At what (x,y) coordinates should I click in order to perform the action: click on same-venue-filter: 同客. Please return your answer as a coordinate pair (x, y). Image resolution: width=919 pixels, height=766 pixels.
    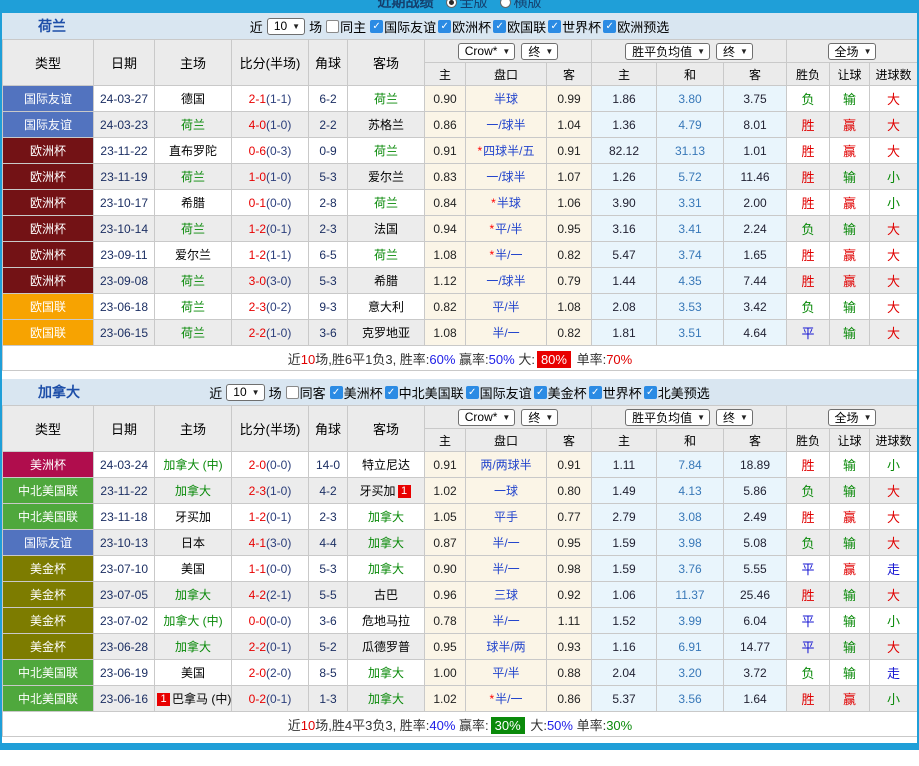
    Looking at the image, I should click on (305, 392).